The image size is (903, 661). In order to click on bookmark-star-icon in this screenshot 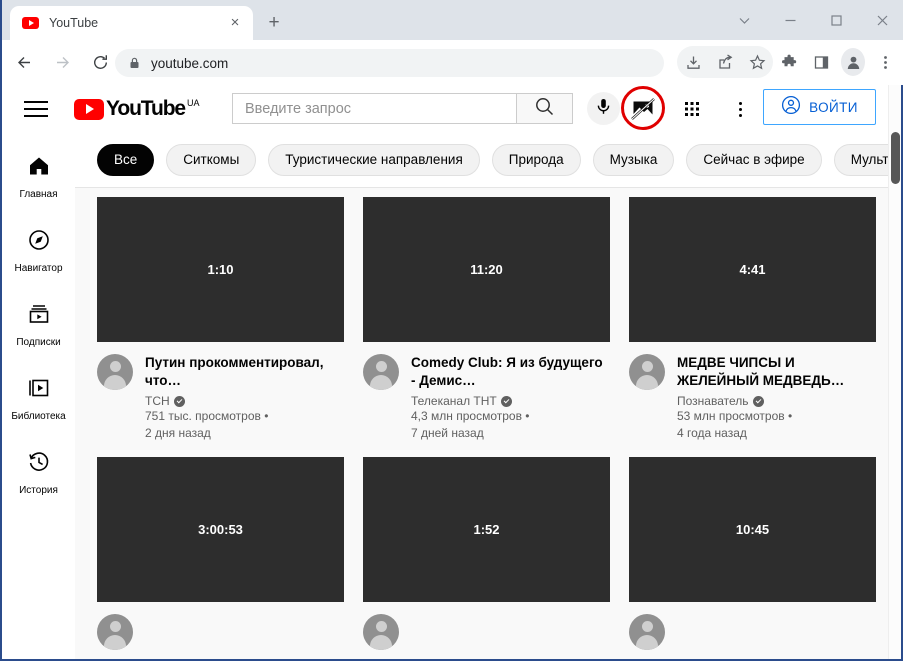, I will do `click(757, 62)`.